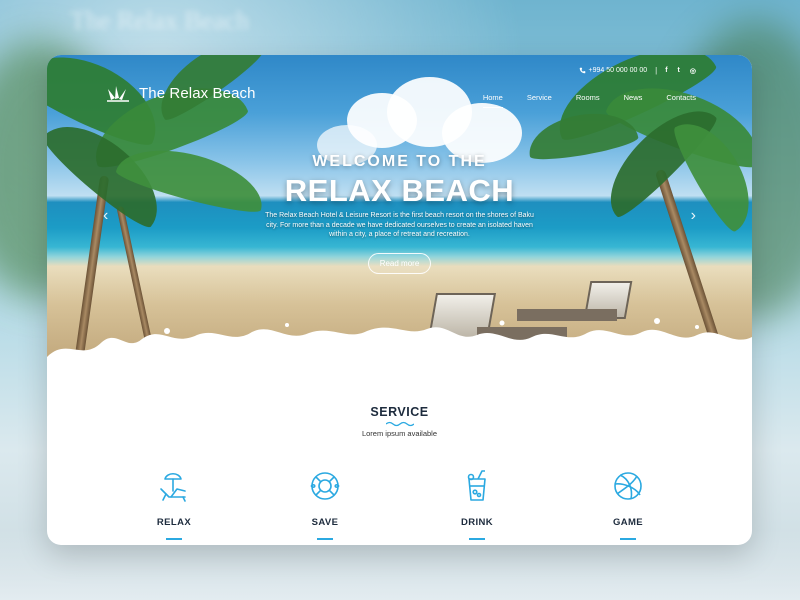 Image resolution: width=800 pixels, height=600 pixels. Describe the element at coordinates (174, 504) in the screenshot. I see `feature-relax: RELAX` at that location.